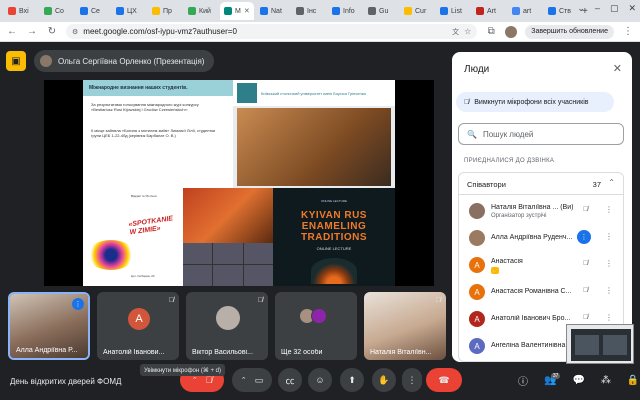  Describe the element at coordinates (384, 380) in the screenshot. I see `raise-hand-button: ✋` at that location.